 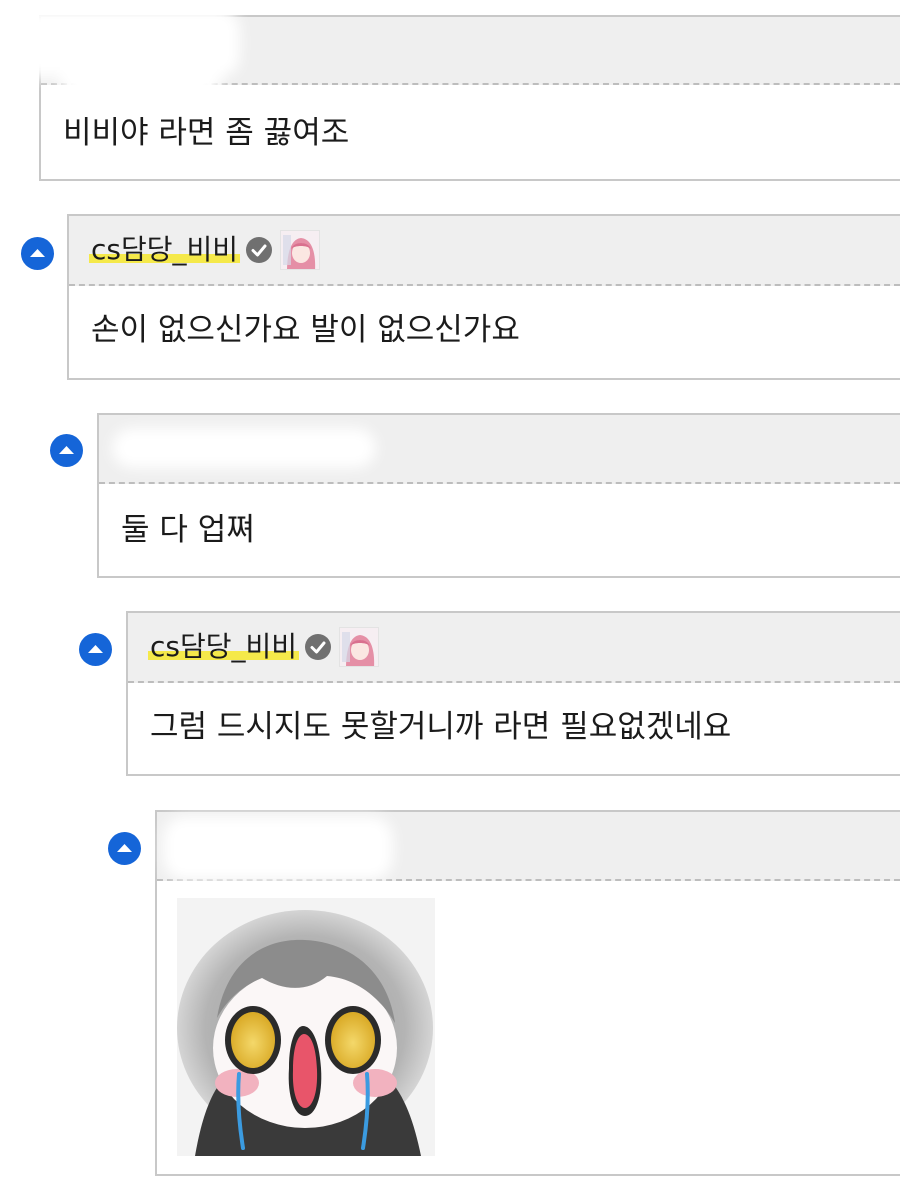 What do you see at coordinates (188, 530) in the screenshot?
I see `comment-text: 둘 다 업쪄` at bounding box center [188, 530].